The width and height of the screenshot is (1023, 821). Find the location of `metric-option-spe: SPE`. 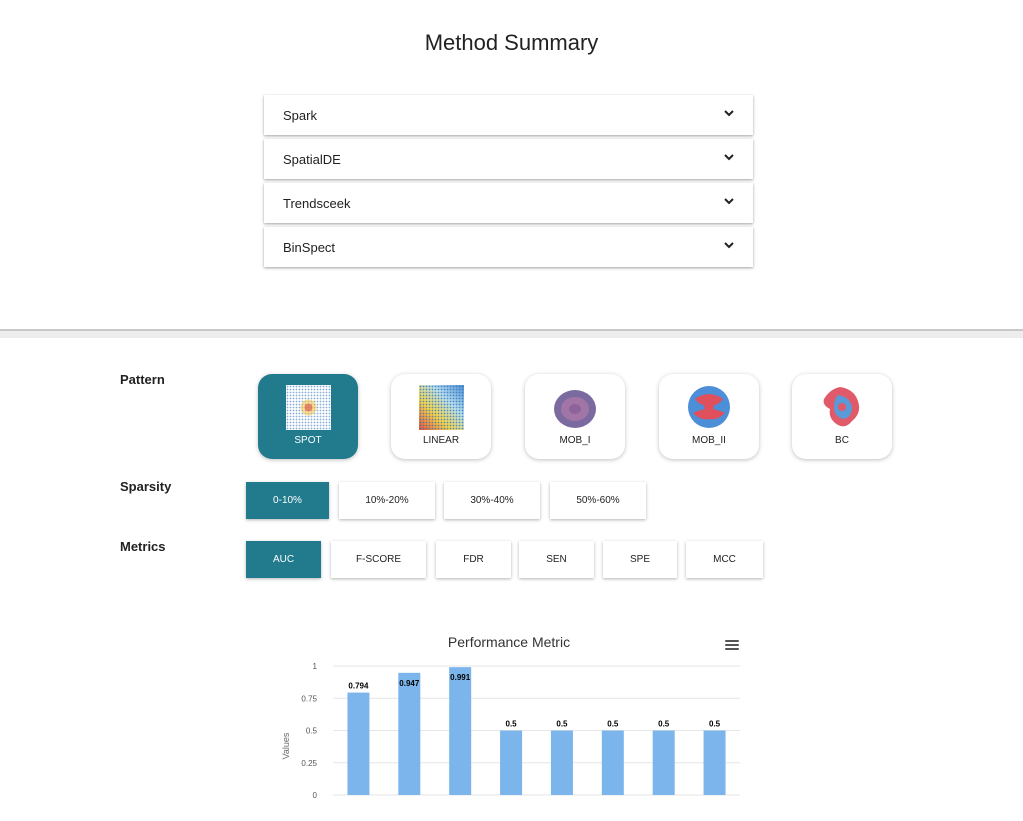

metric-option-spe: SPE is located at coordinates (640, 559).